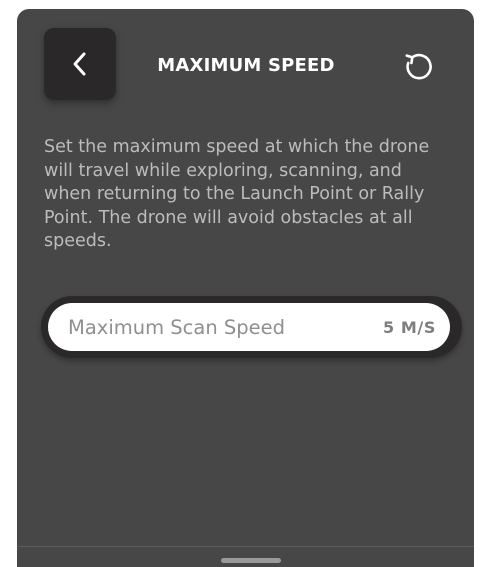  I want to click on setting-label: Maximum Scan Speed, so click(177, 327).